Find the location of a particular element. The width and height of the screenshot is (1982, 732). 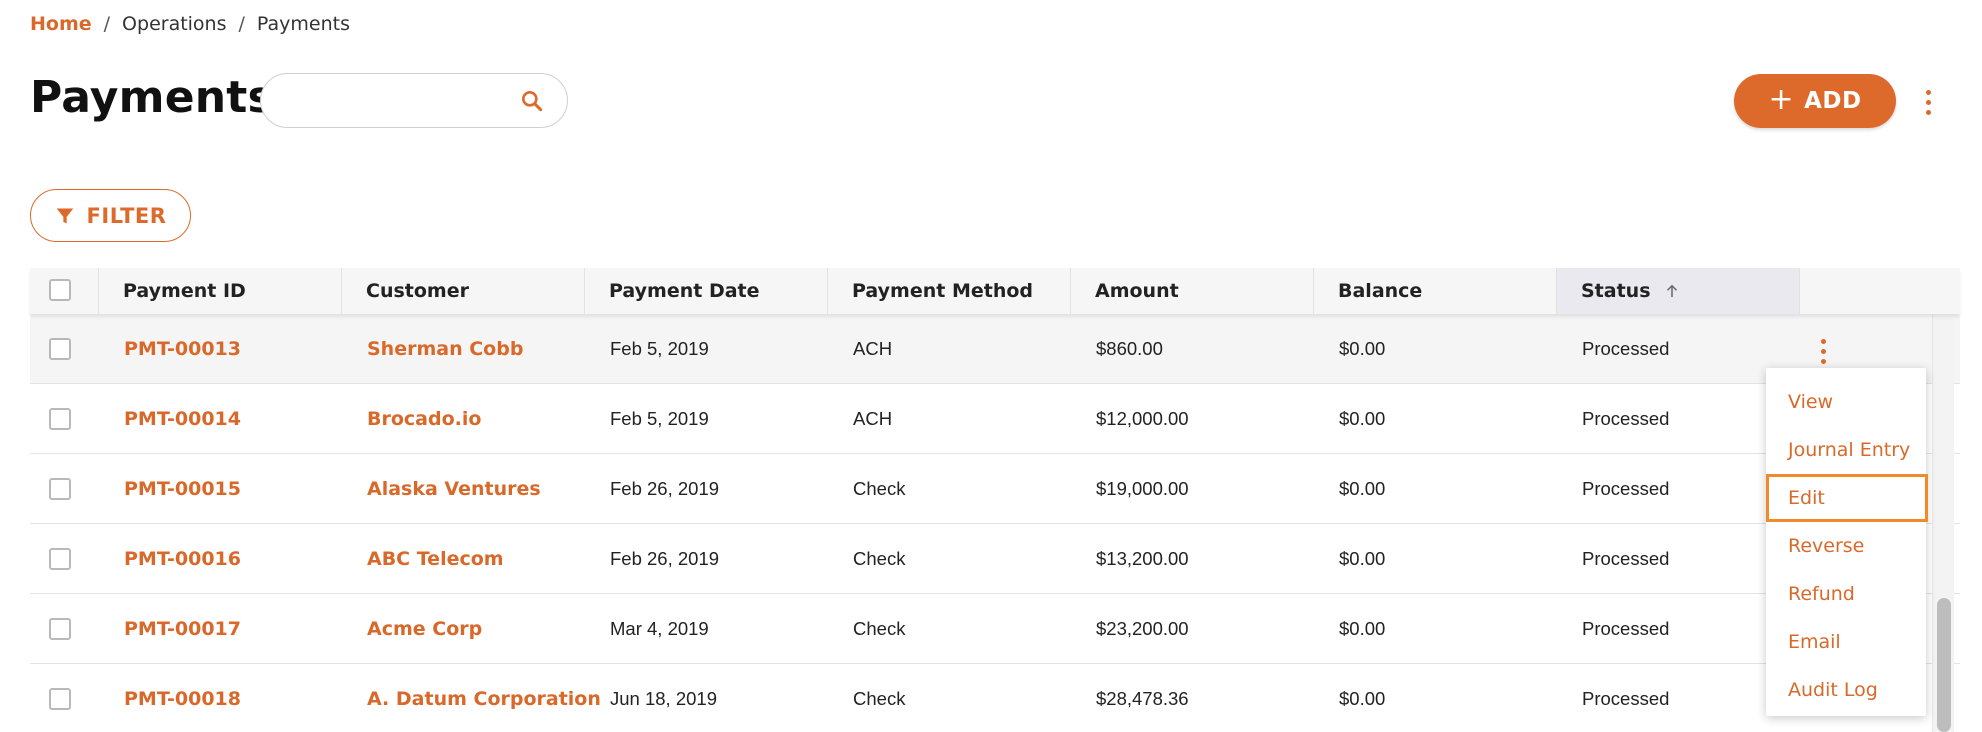

menu-item-refund: Refund is located at coordinates (1846, 594).